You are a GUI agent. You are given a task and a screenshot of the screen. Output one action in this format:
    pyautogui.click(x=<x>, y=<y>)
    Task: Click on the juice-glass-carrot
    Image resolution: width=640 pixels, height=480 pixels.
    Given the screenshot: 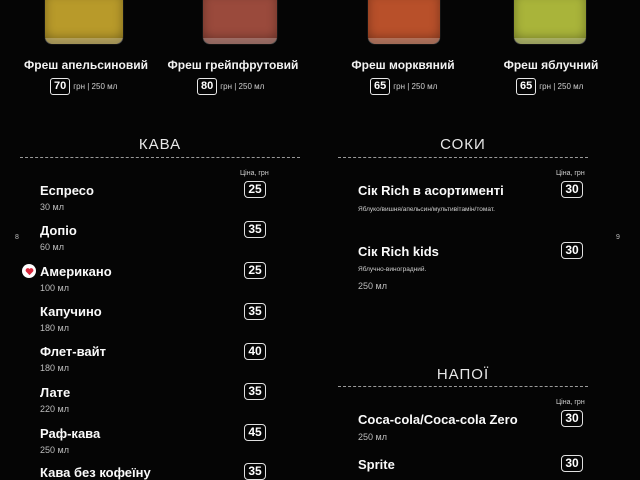 What is the action you would take?
    pyautogui.click(x=404, y=22)
    